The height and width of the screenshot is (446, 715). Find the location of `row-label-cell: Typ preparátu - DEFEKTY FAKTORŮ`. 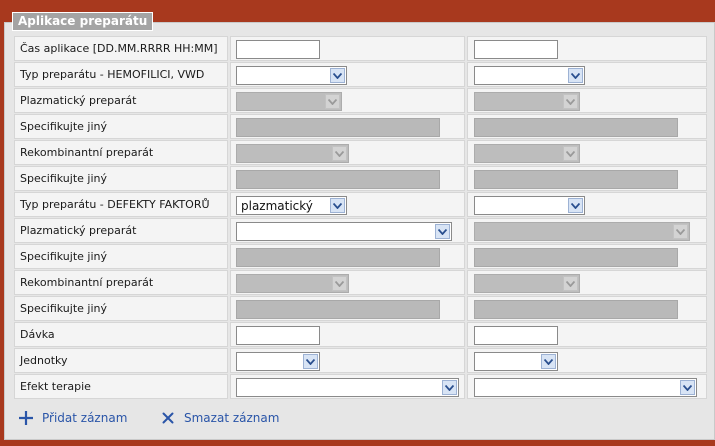

row-label-cell: Typ preparátu - DEFEKTY FAKTORŮ is located at coordinates (121, 204).